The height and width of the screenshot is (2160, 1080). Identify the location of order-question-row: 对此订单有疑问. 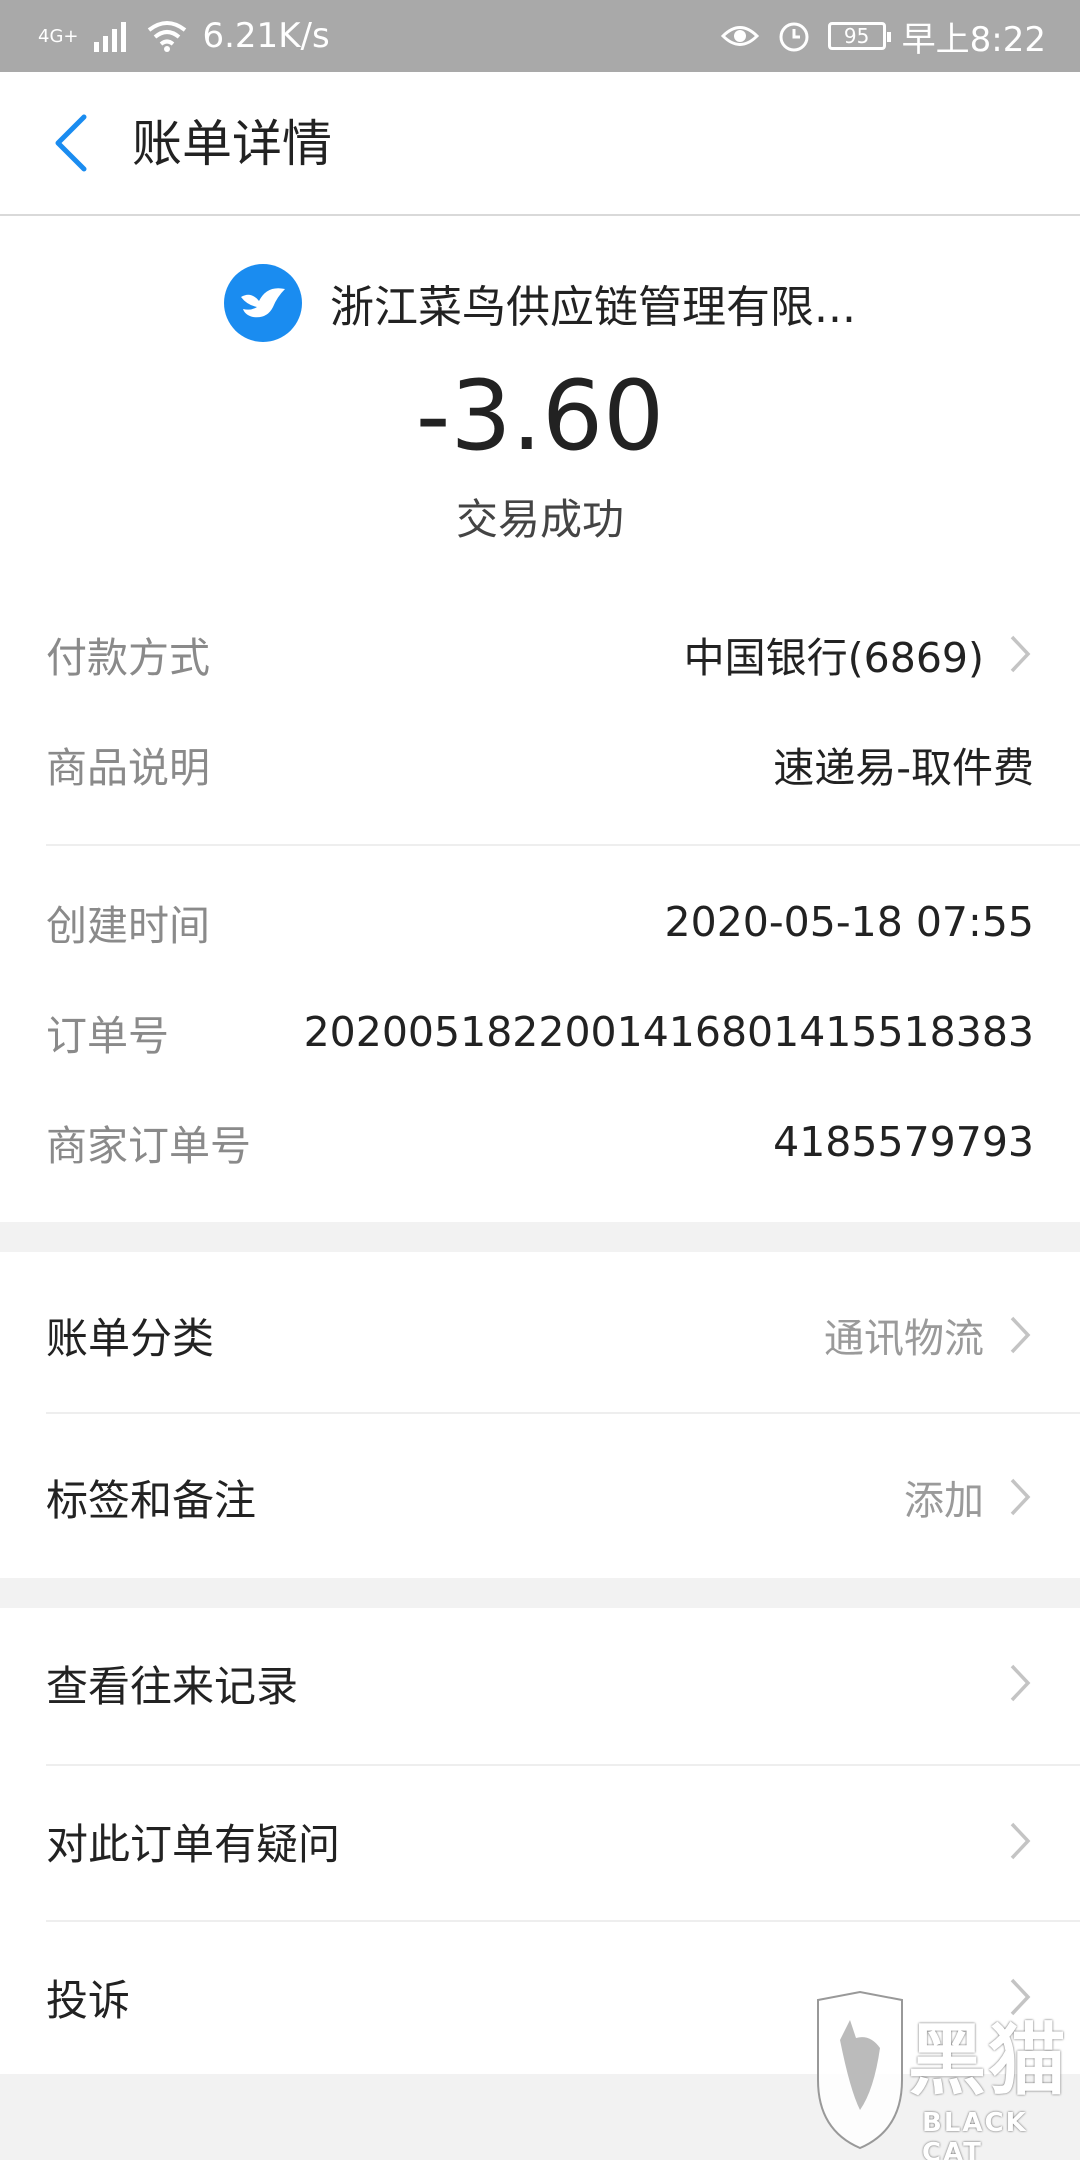
(540, 1841).